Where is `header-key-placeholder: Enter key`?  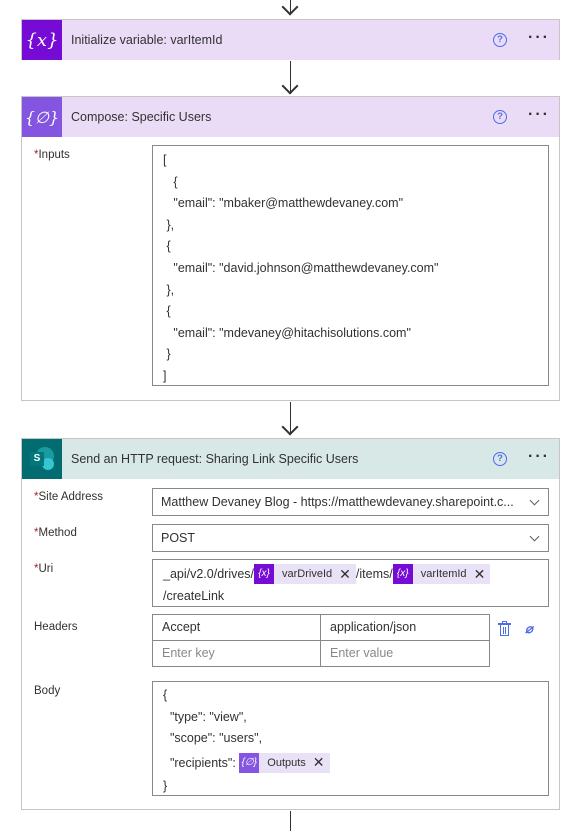 header-key-placeholder: Enter key is located at coordinates (236, 653).